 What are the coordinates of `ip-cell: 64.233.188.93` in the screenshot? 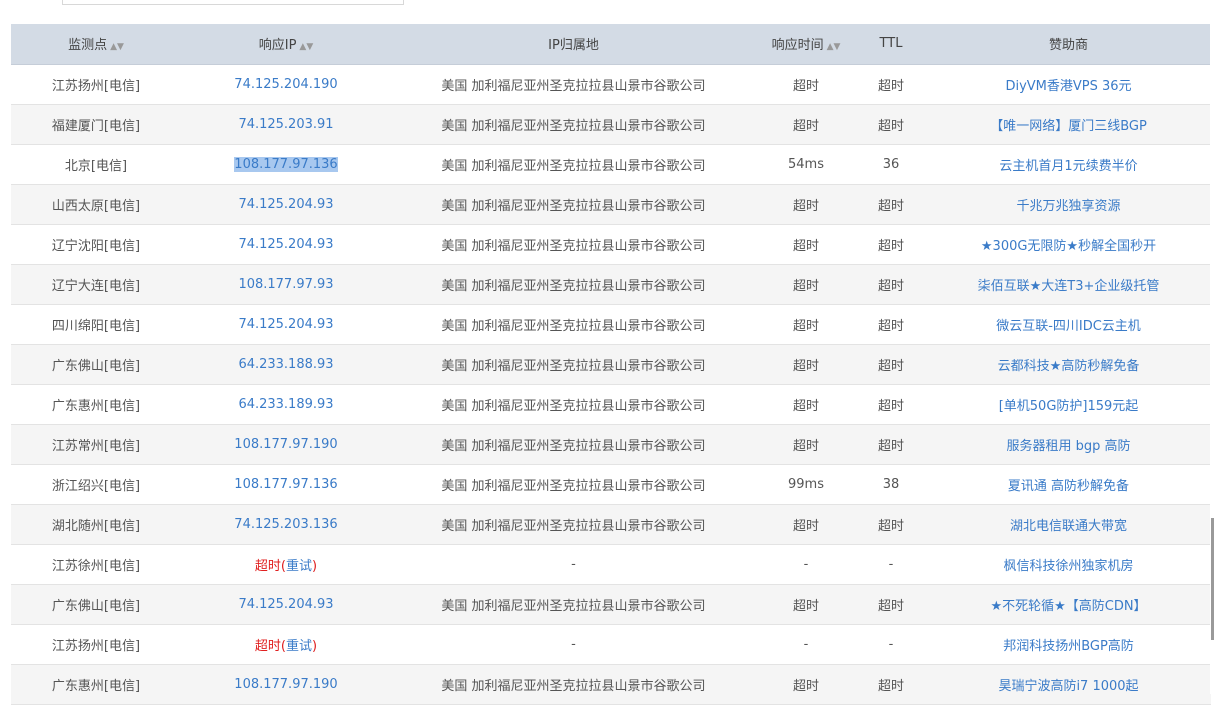 It's located at (286, 364).